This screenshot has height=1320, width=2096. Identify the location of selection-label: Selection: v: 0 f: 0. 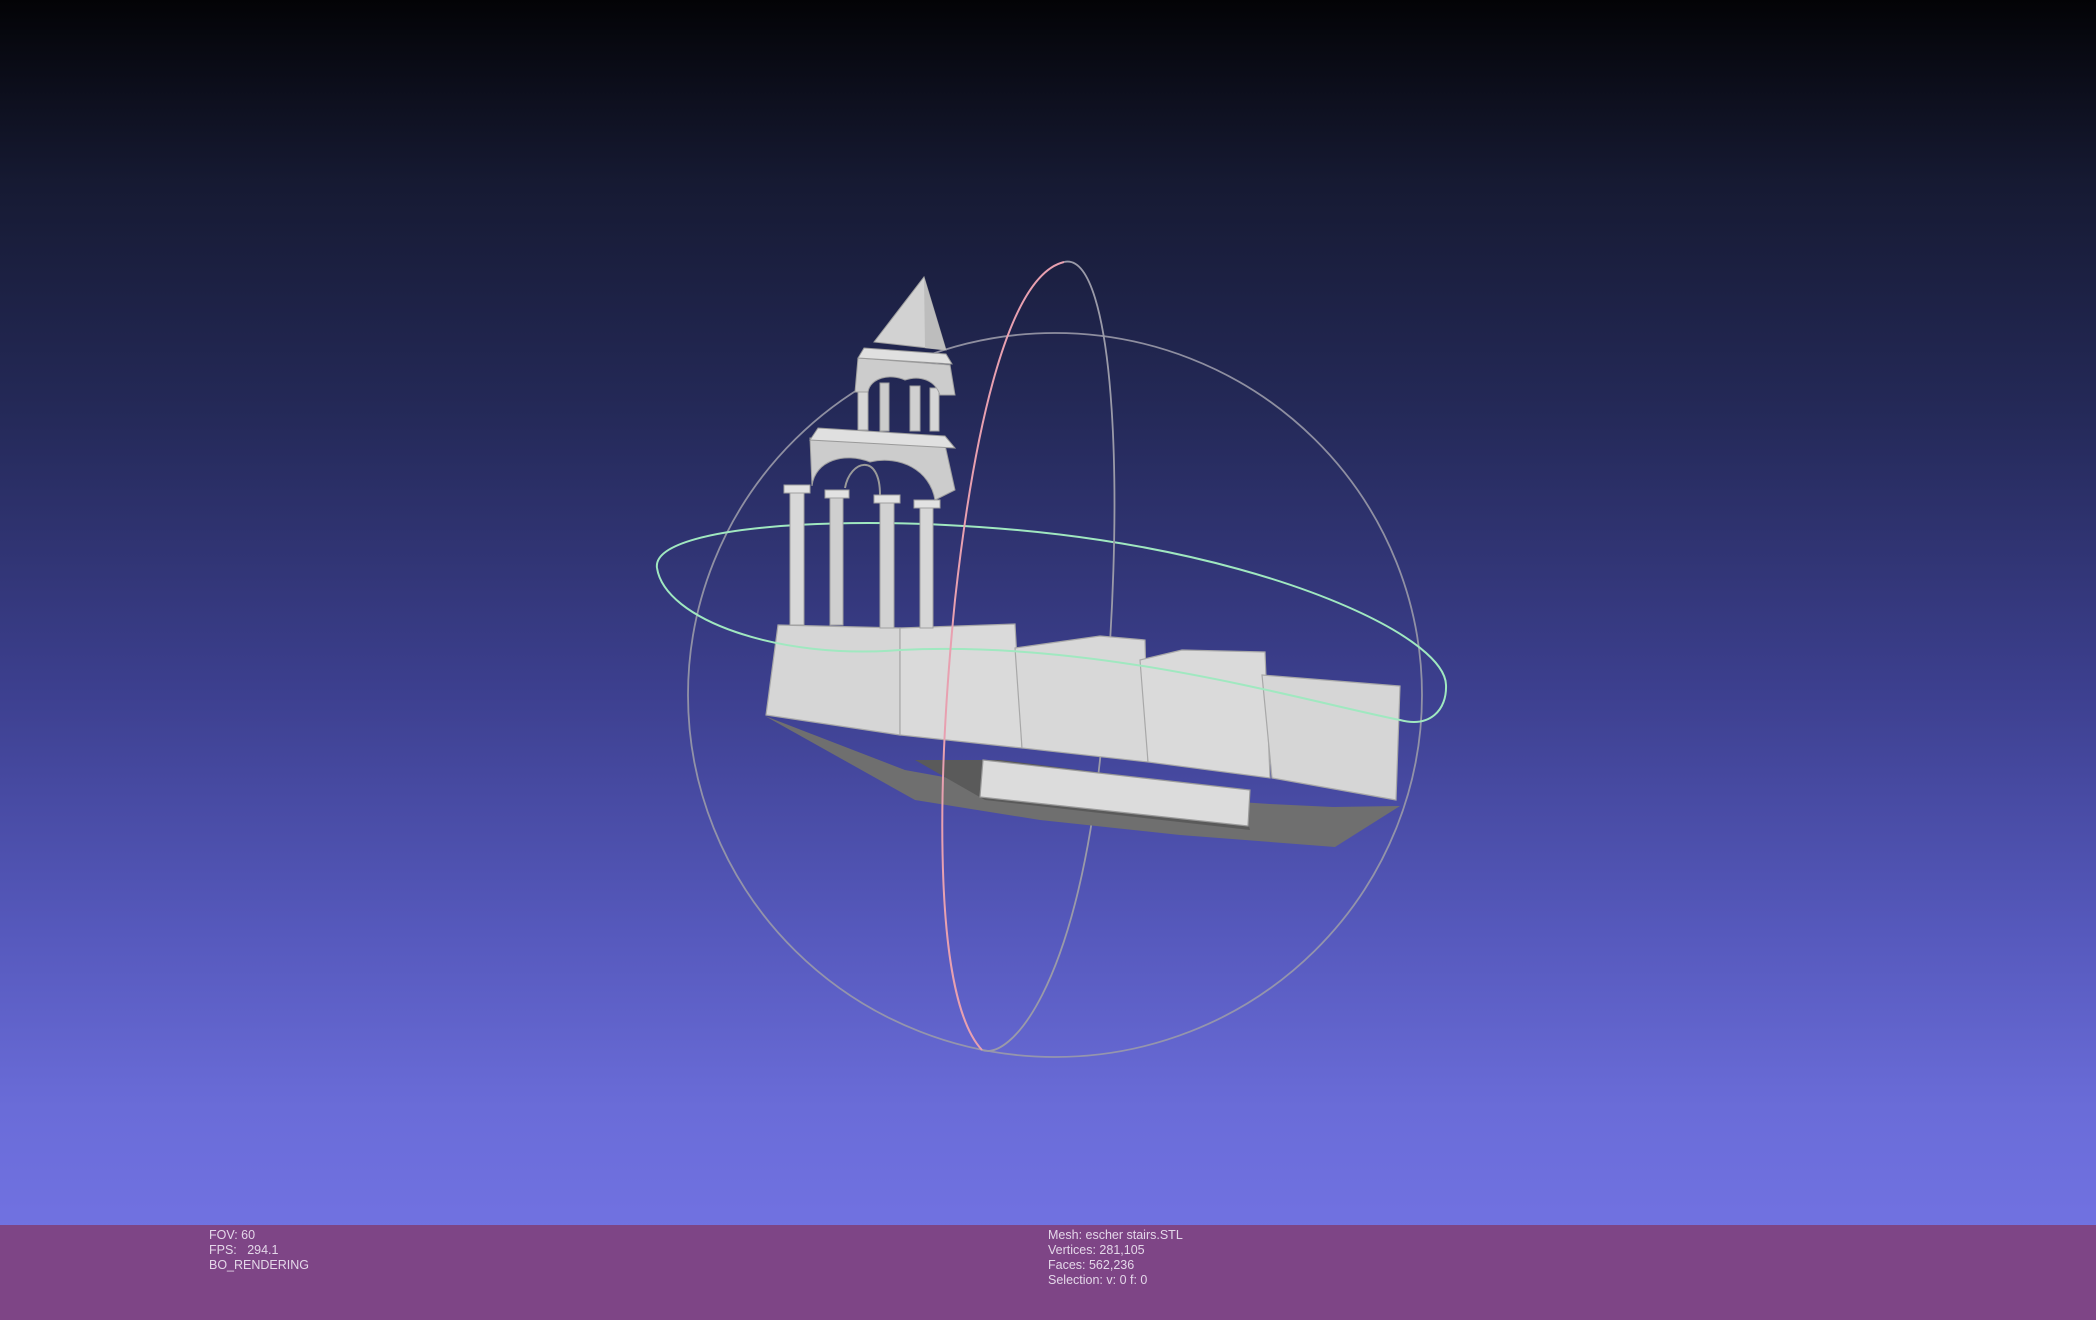
(1098, 1280).